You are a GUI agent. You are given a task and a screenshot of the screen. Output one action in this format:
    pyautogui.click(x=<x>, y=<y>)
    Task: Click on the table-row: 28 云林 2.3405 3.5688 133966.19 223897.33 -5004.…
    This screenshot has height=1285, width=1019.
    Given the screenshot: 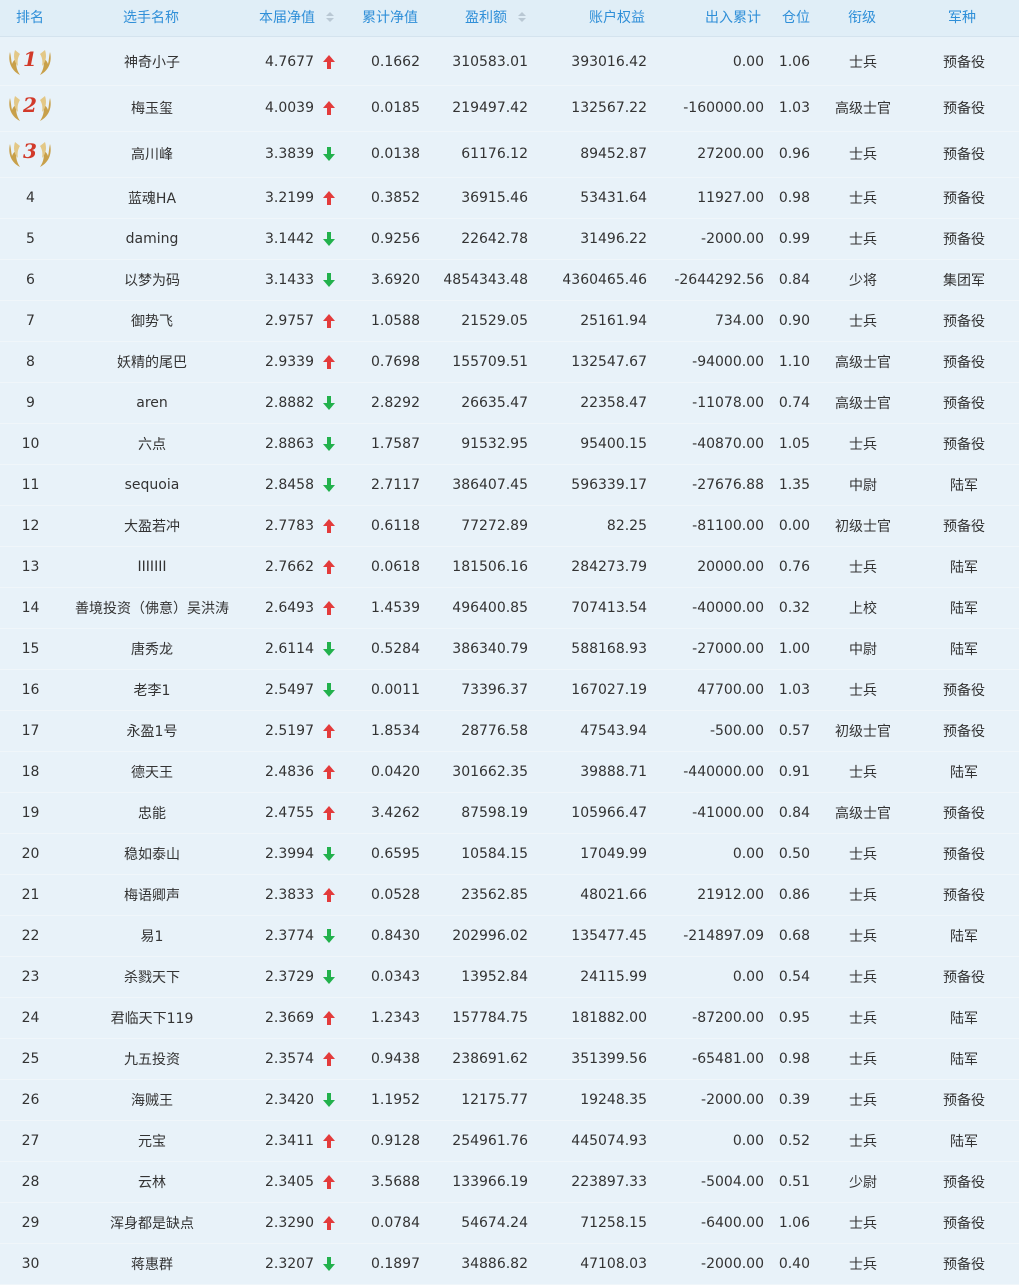 What is the action you would take?
    pyautogui.click(x=509, y=1182)
    